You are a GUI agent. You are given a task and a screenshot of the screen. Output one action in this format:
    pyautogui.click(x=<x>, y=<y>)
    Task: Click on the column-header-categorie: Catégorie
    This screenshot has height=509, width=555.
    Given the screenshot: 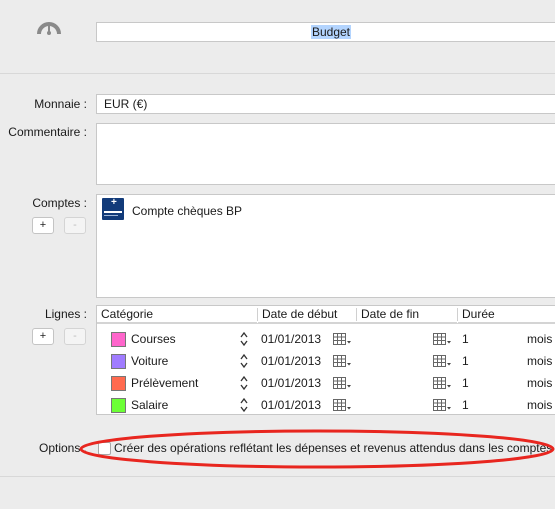 What is the action you would take?
    pyautogui.click(x=177, y=314)
    